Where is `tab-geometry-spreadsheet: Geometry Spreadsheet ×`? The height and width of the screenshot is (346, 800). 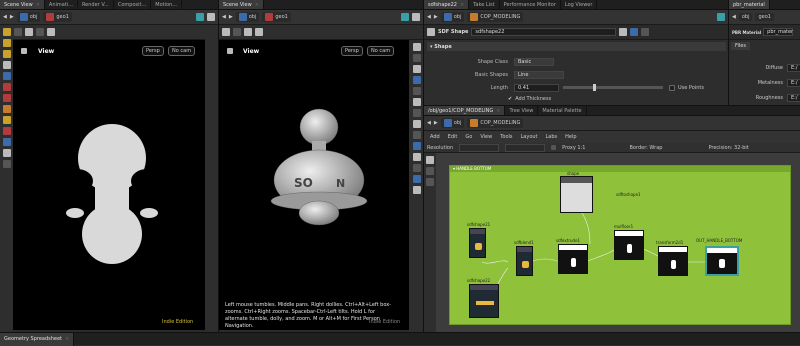 tab-geometry-spreadsheet: Geometry Spreadsheet × is located at coordinates (37, 339).